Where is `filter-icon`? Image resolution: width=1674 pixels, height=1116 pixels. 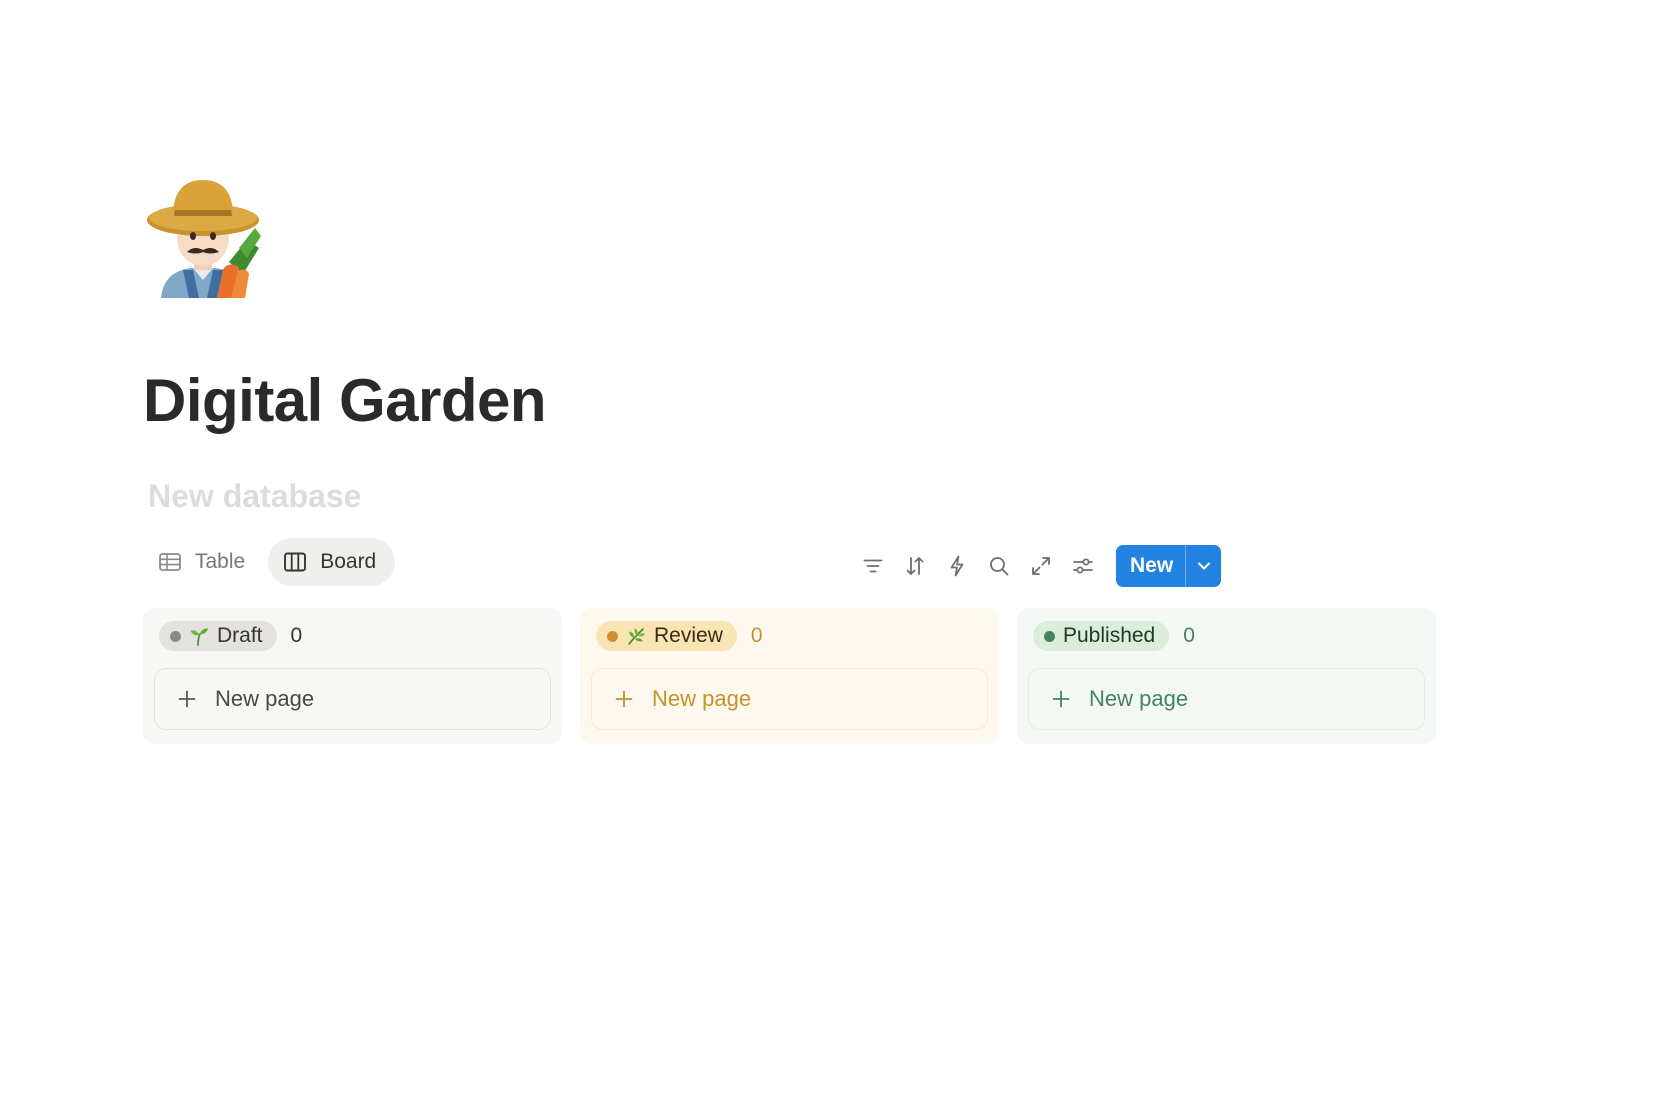
filter-icon is located at coordinates (873, 566).